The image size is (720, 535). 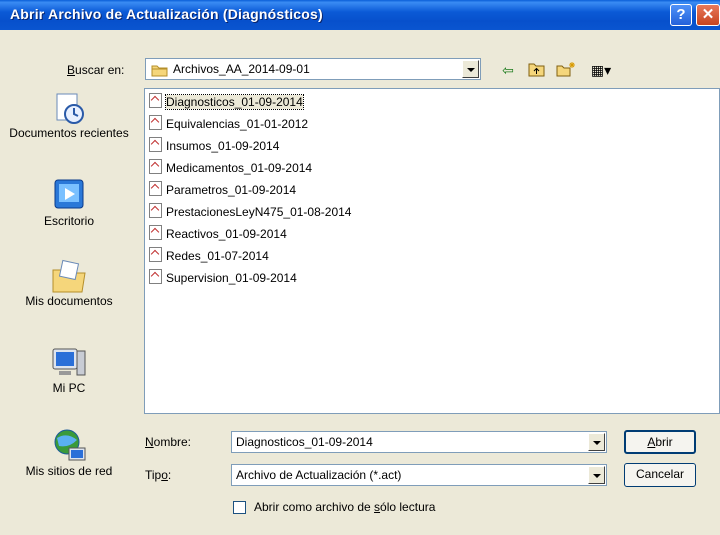 I want to click on back-icon: ⇦, so click(x=508, y=70).